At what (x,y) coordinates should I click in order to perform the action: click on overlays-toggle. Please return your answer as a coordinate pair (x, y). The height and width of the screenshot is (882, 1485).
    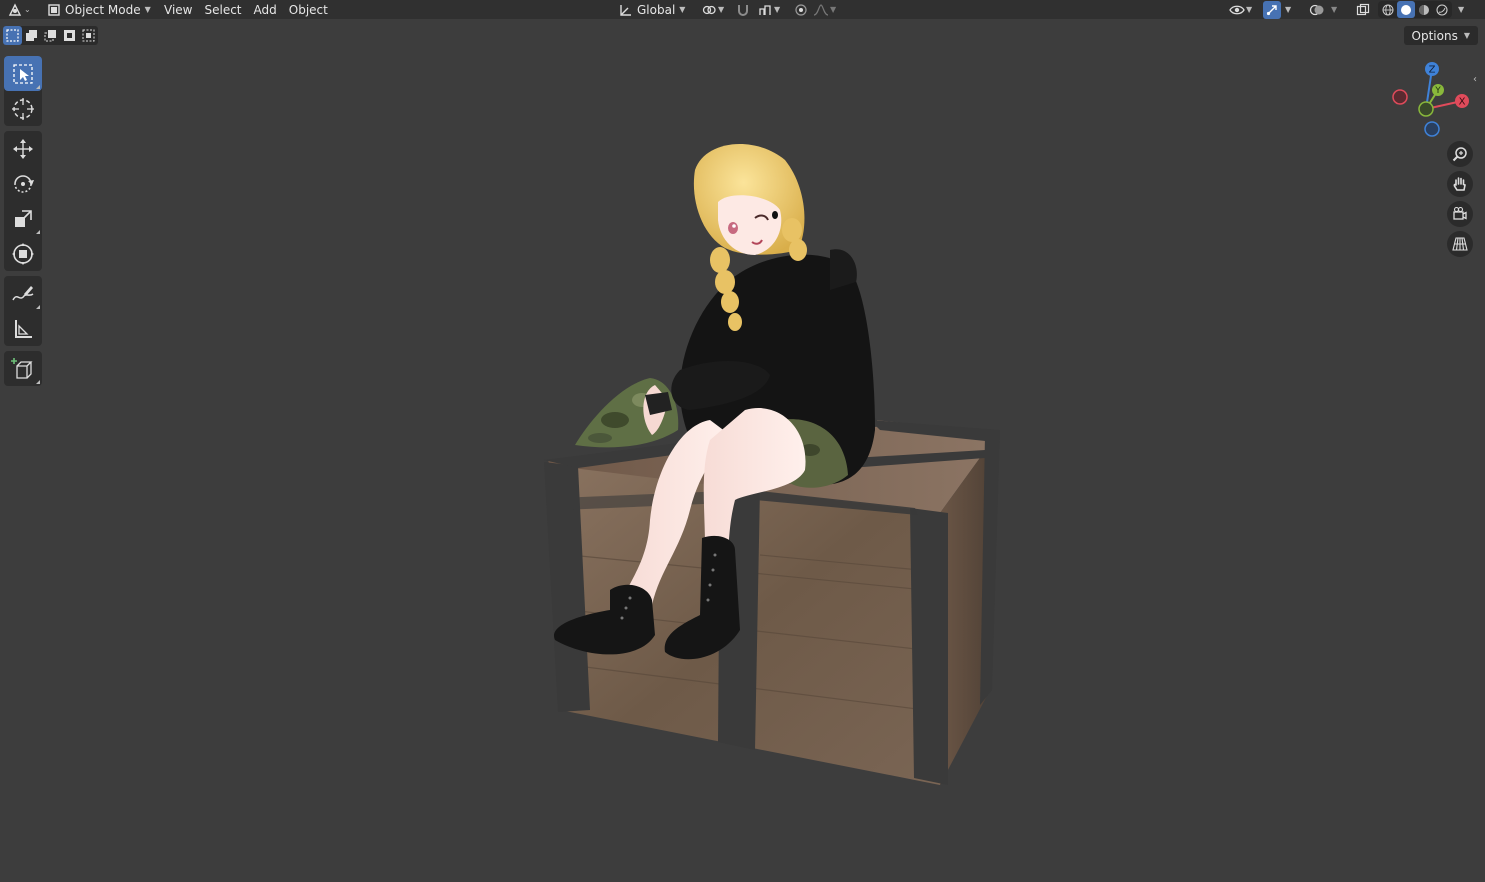
    Looking at the image, I should click on (1317, 9).